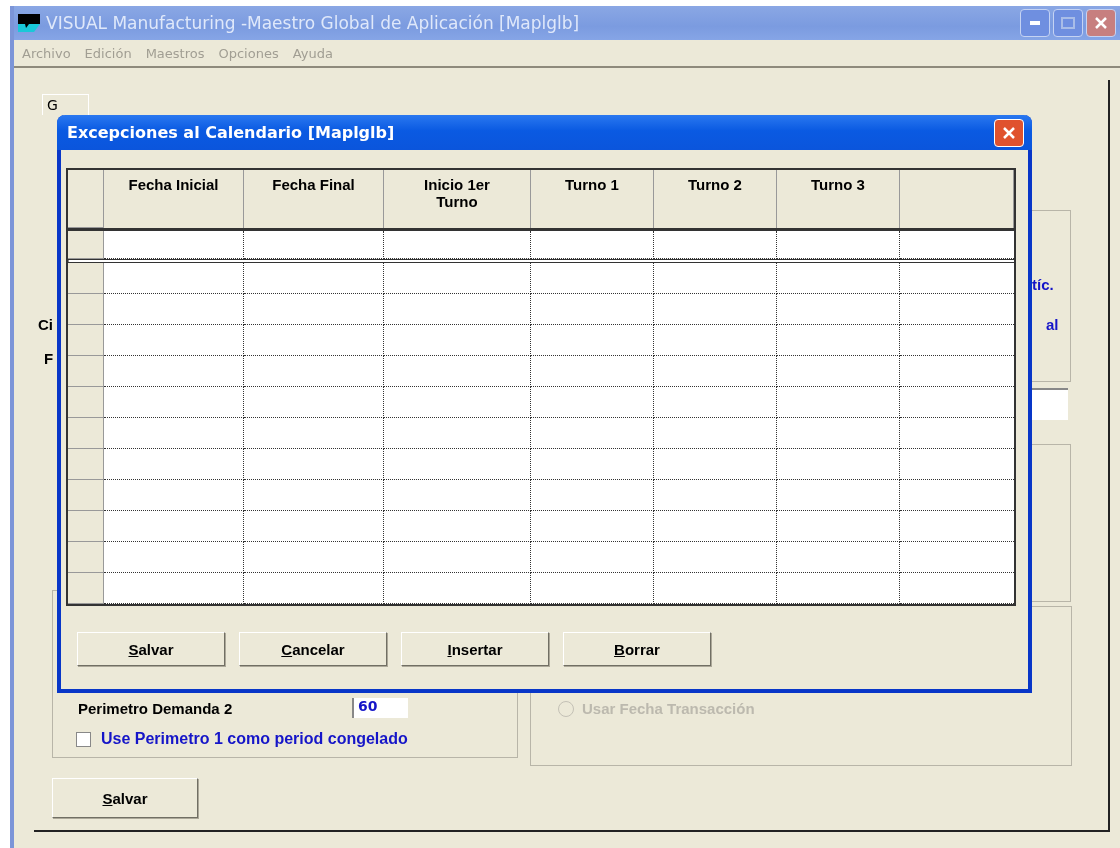 The width and height of the screenshot is (1120, 848). Describe the element at coordinates (592, 199) in the screenshot. I see `column-header: Turno 1` at that location.